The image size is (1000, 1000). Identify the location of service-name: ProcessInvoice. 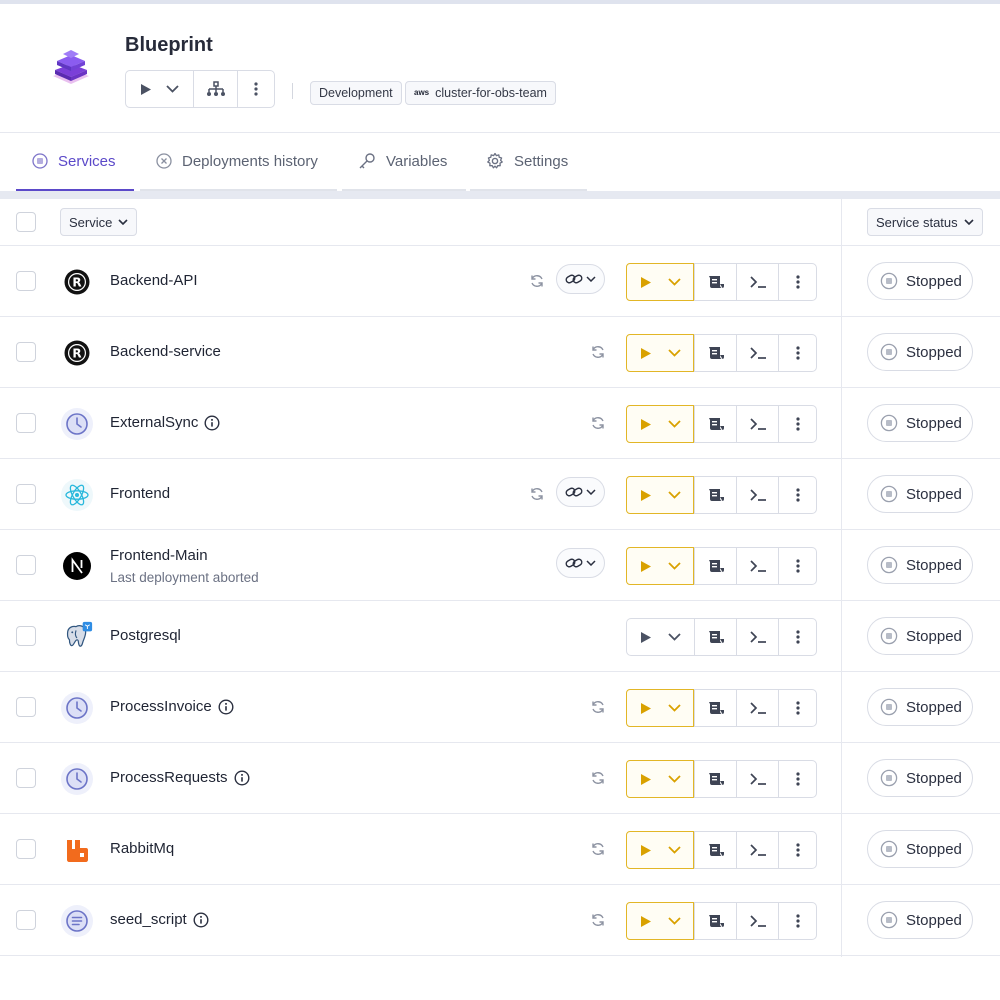
(172, 706).